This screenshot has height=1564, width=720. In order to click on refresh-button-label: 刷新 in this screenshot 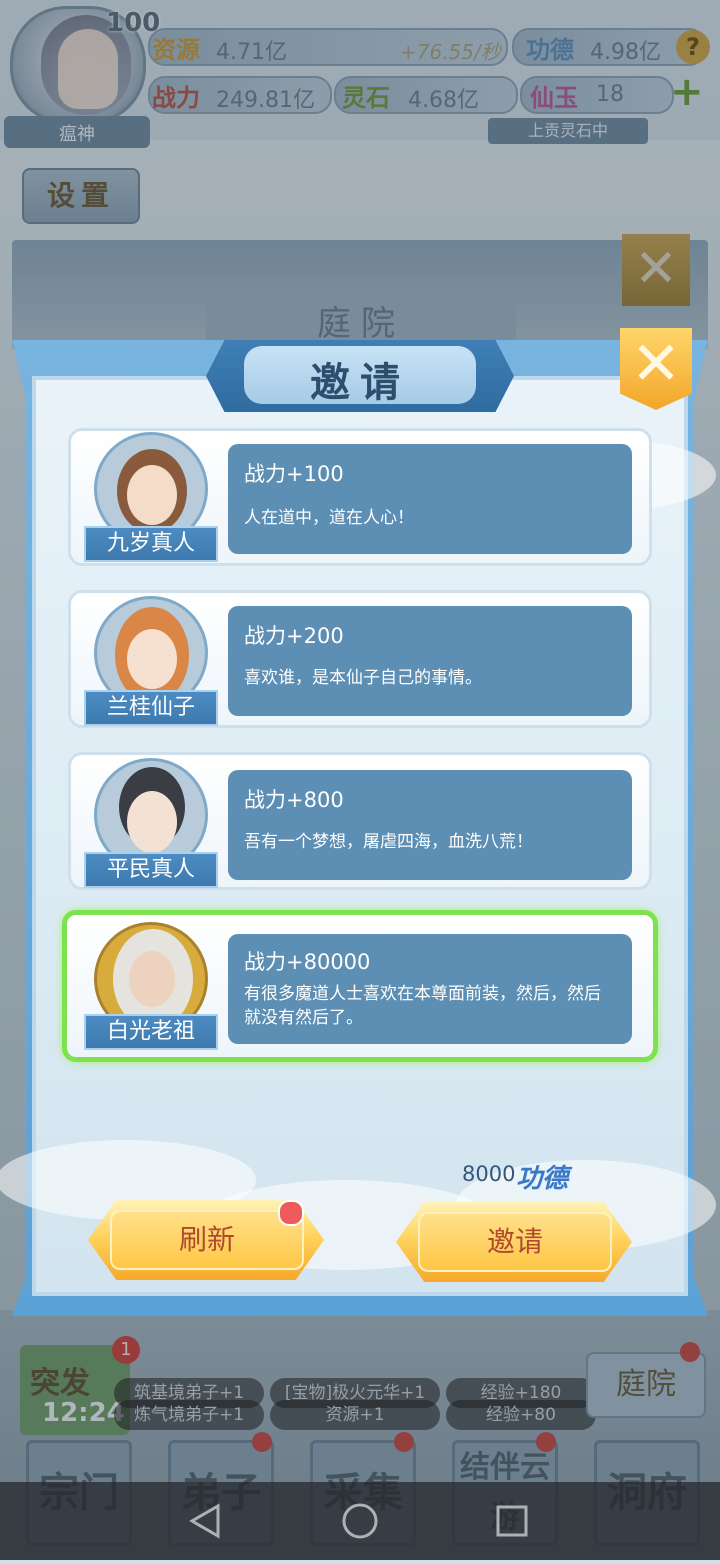, I will do `click(207, 1240)`.